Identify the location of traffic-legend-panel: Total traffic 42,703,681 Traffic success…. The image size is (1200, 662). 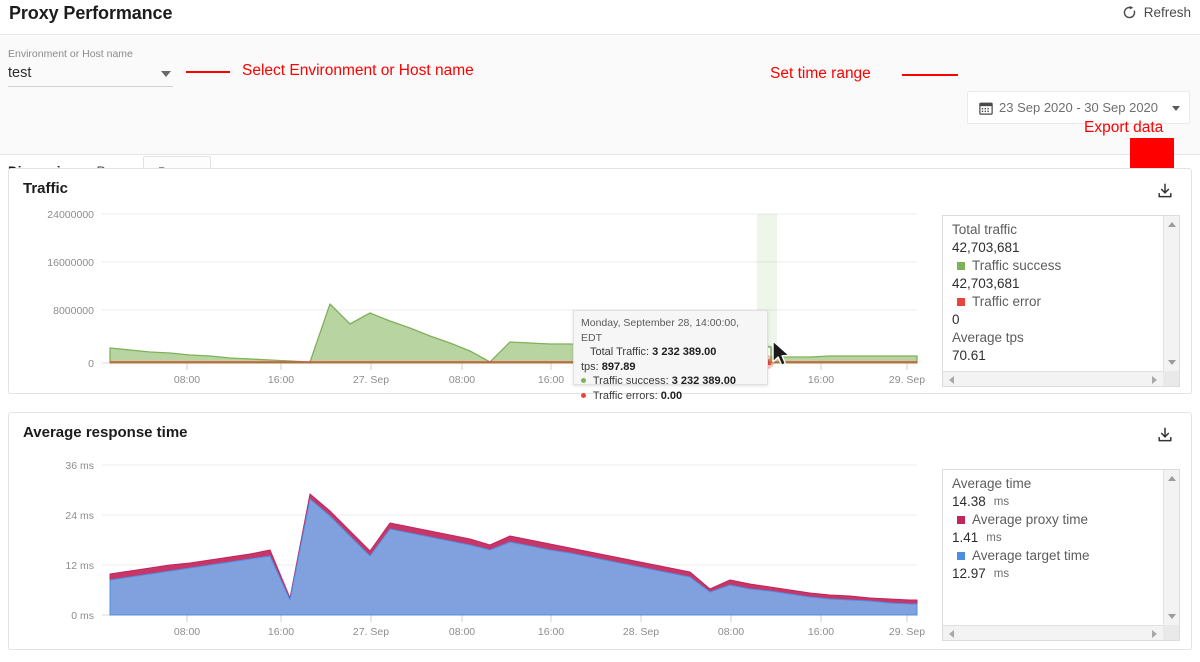
(1061, 301).